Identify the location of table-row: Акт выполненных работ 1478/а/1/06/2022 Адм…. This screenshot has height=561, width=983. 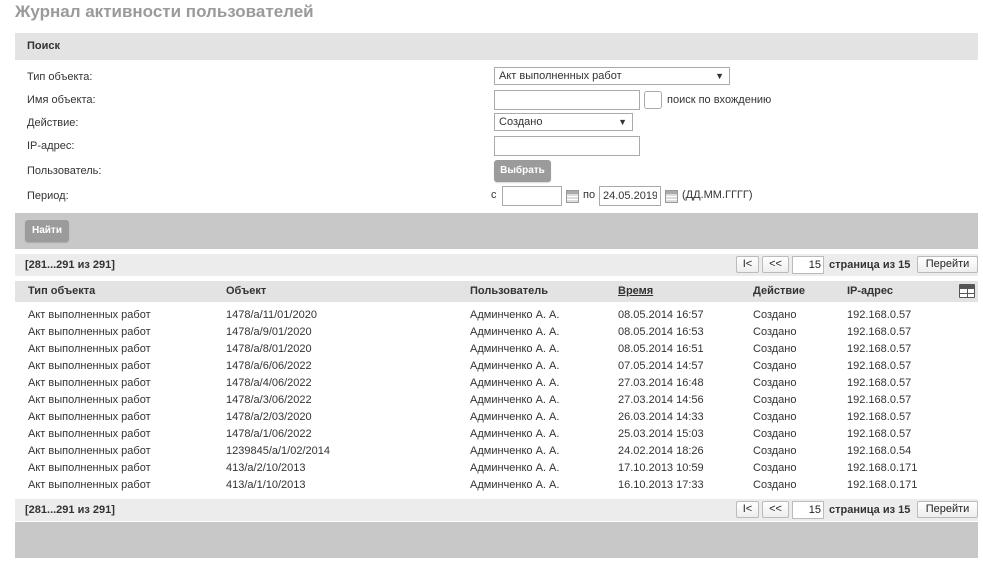
(496, 434).